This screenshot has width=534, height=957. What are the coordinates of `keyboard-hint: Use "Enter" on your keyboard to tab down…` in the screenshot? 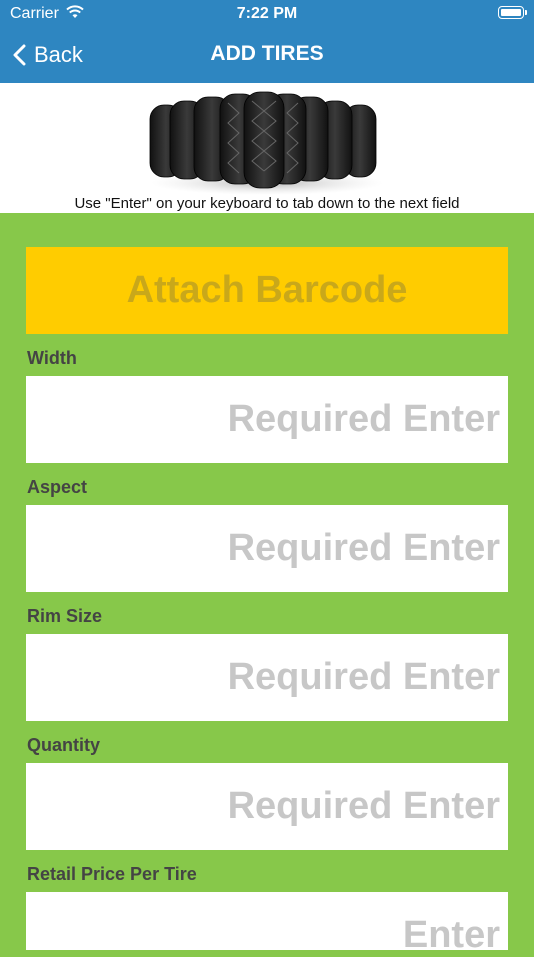 It's located at (267, 203).